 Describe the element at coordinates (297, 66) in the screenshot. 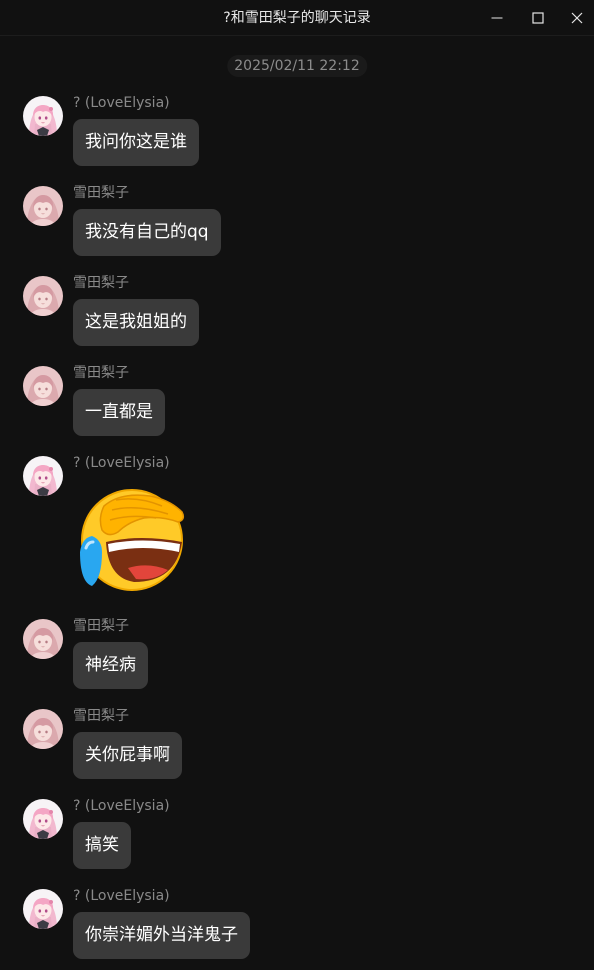

I see `timestamp-badge: 2025/02/11 22:12` at that location.